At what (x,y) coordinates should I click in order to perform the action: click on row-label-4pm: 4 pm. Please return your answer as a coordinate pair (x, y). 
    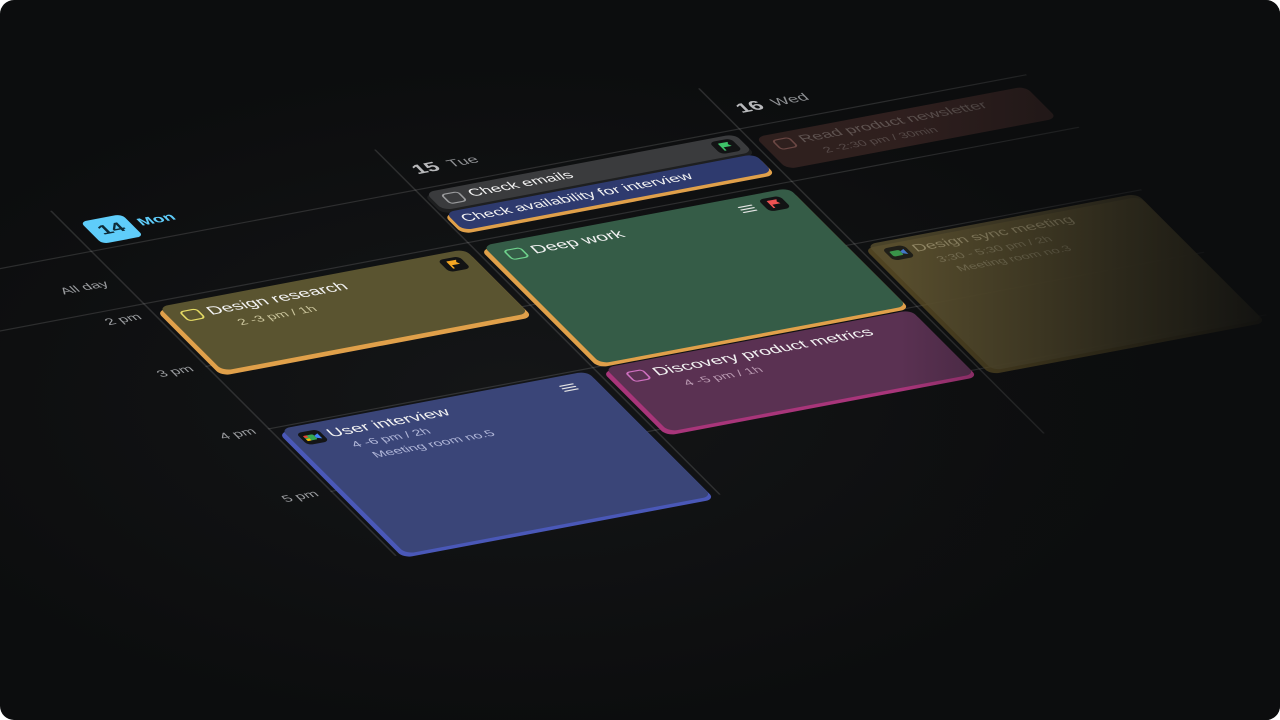
    Looking at the image, I should click on (237, 433).